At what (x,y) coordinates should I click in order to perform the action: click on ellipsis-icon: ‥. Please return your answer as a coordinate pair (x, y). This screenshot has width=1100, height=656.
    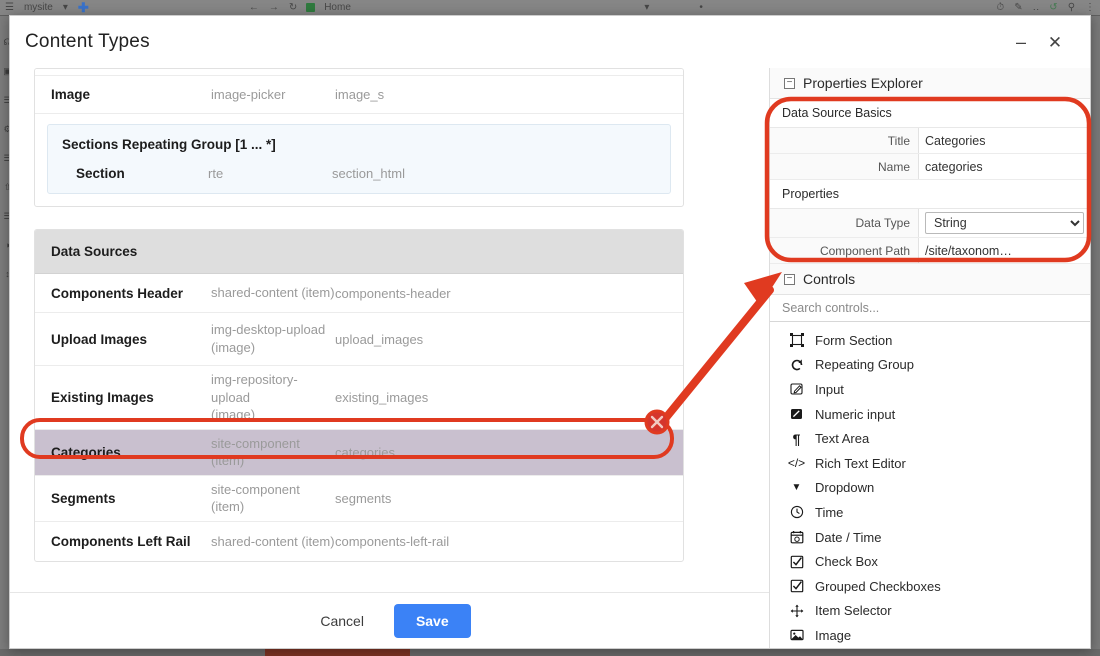
    Looking at the image, I should click on (1036, 7).